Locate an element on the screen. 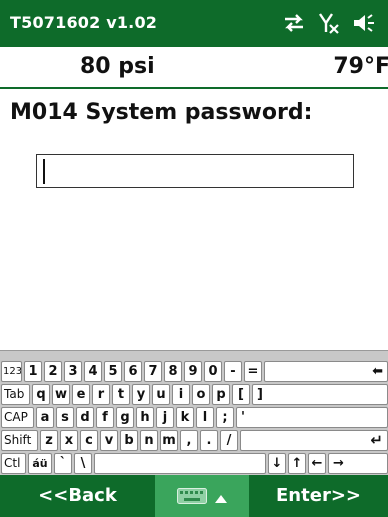 The height and width of the screenshot is (517, 388). key-p: p is located at coordinates (221, 394).